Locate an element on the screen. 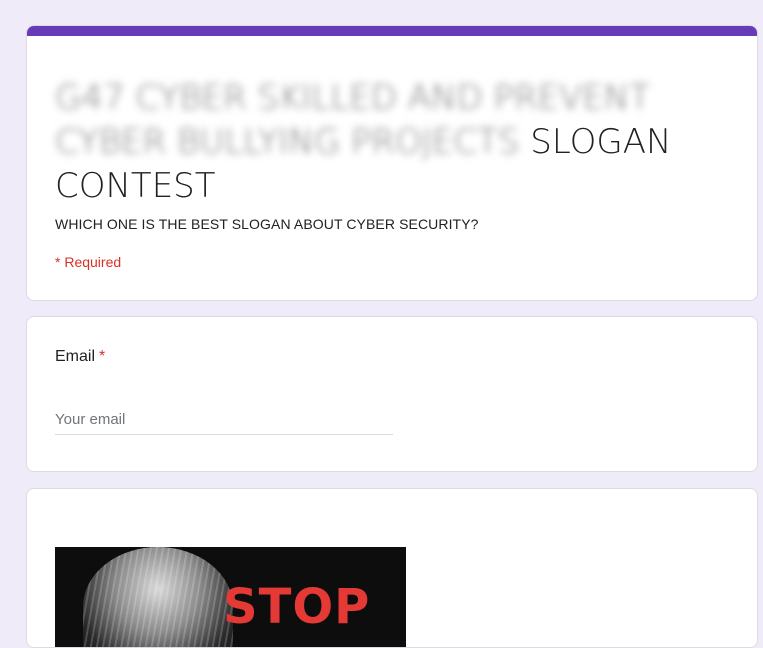  email-label-text: Email is located at coordinates (75, 356).